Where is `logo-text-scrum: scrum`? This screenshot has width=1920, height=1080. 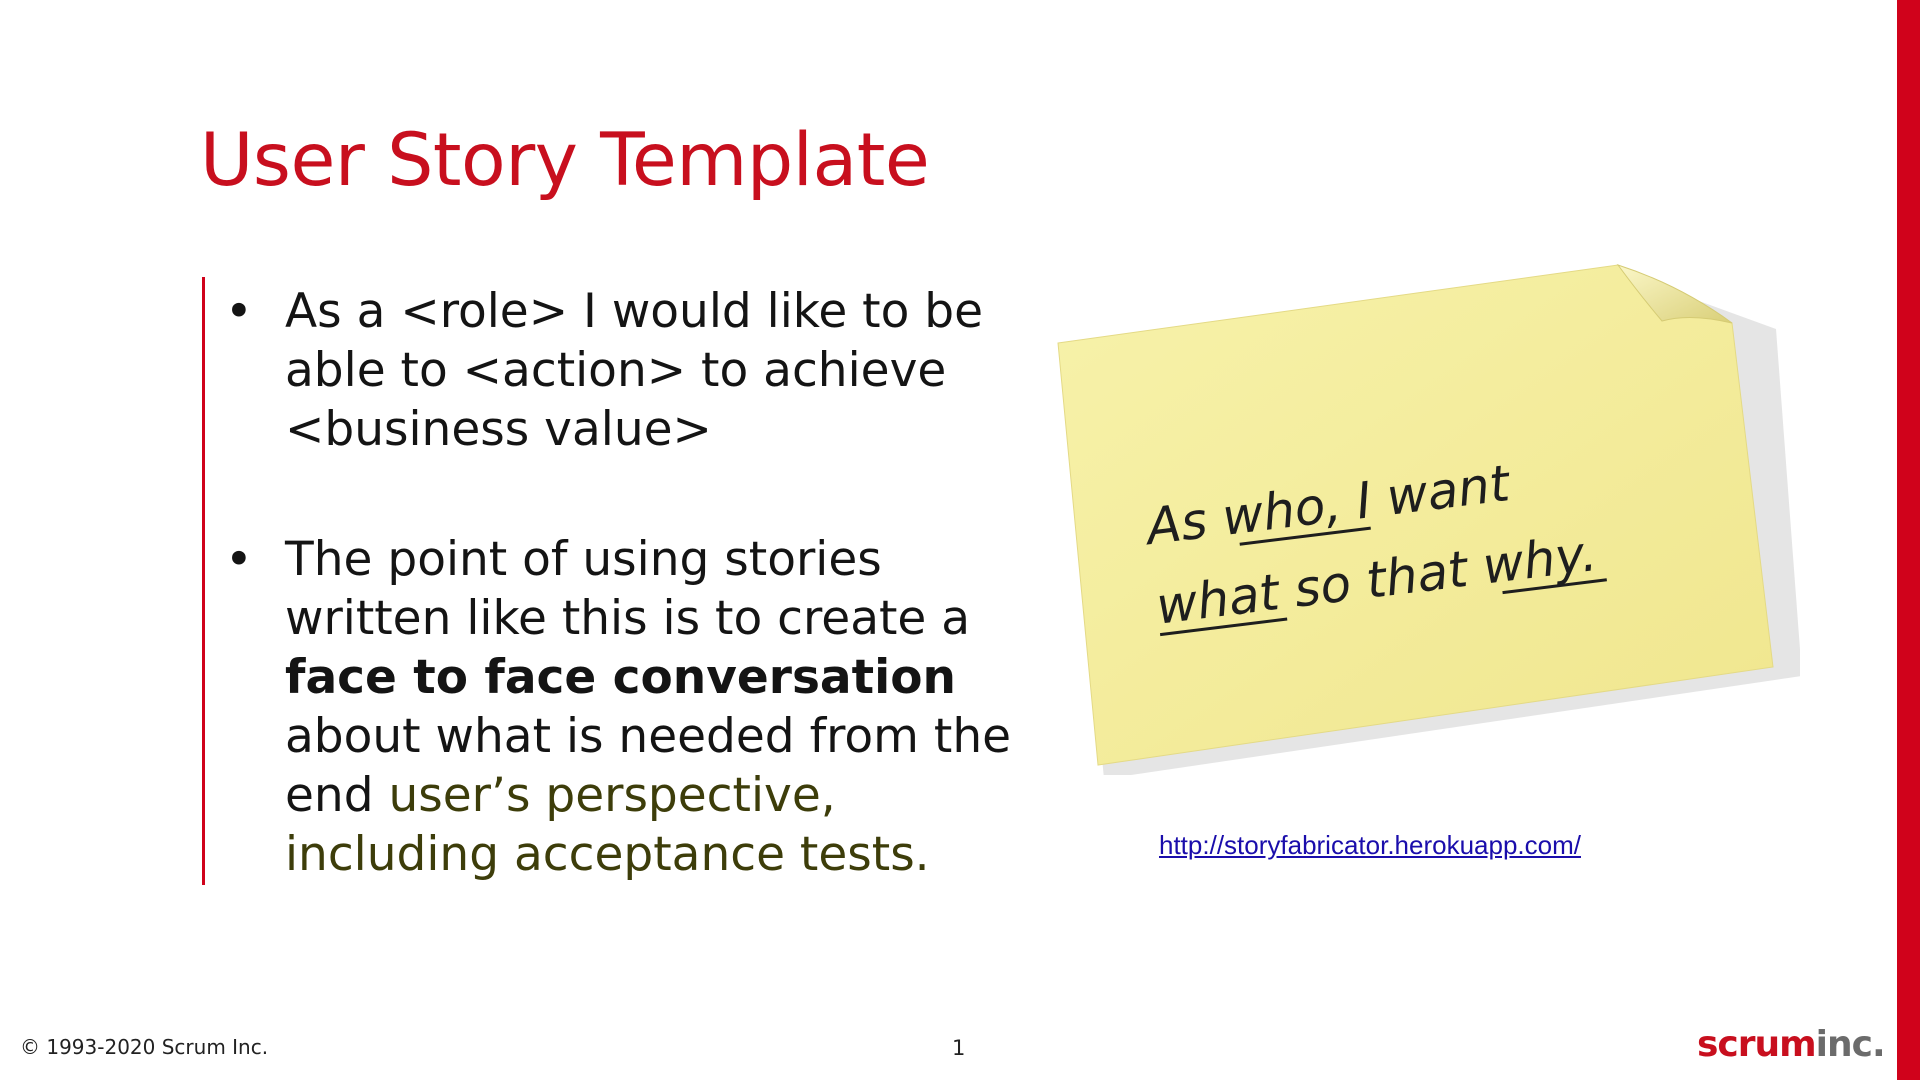
logo-text-scrum: scrum is located at coordinates (1757, 1044).